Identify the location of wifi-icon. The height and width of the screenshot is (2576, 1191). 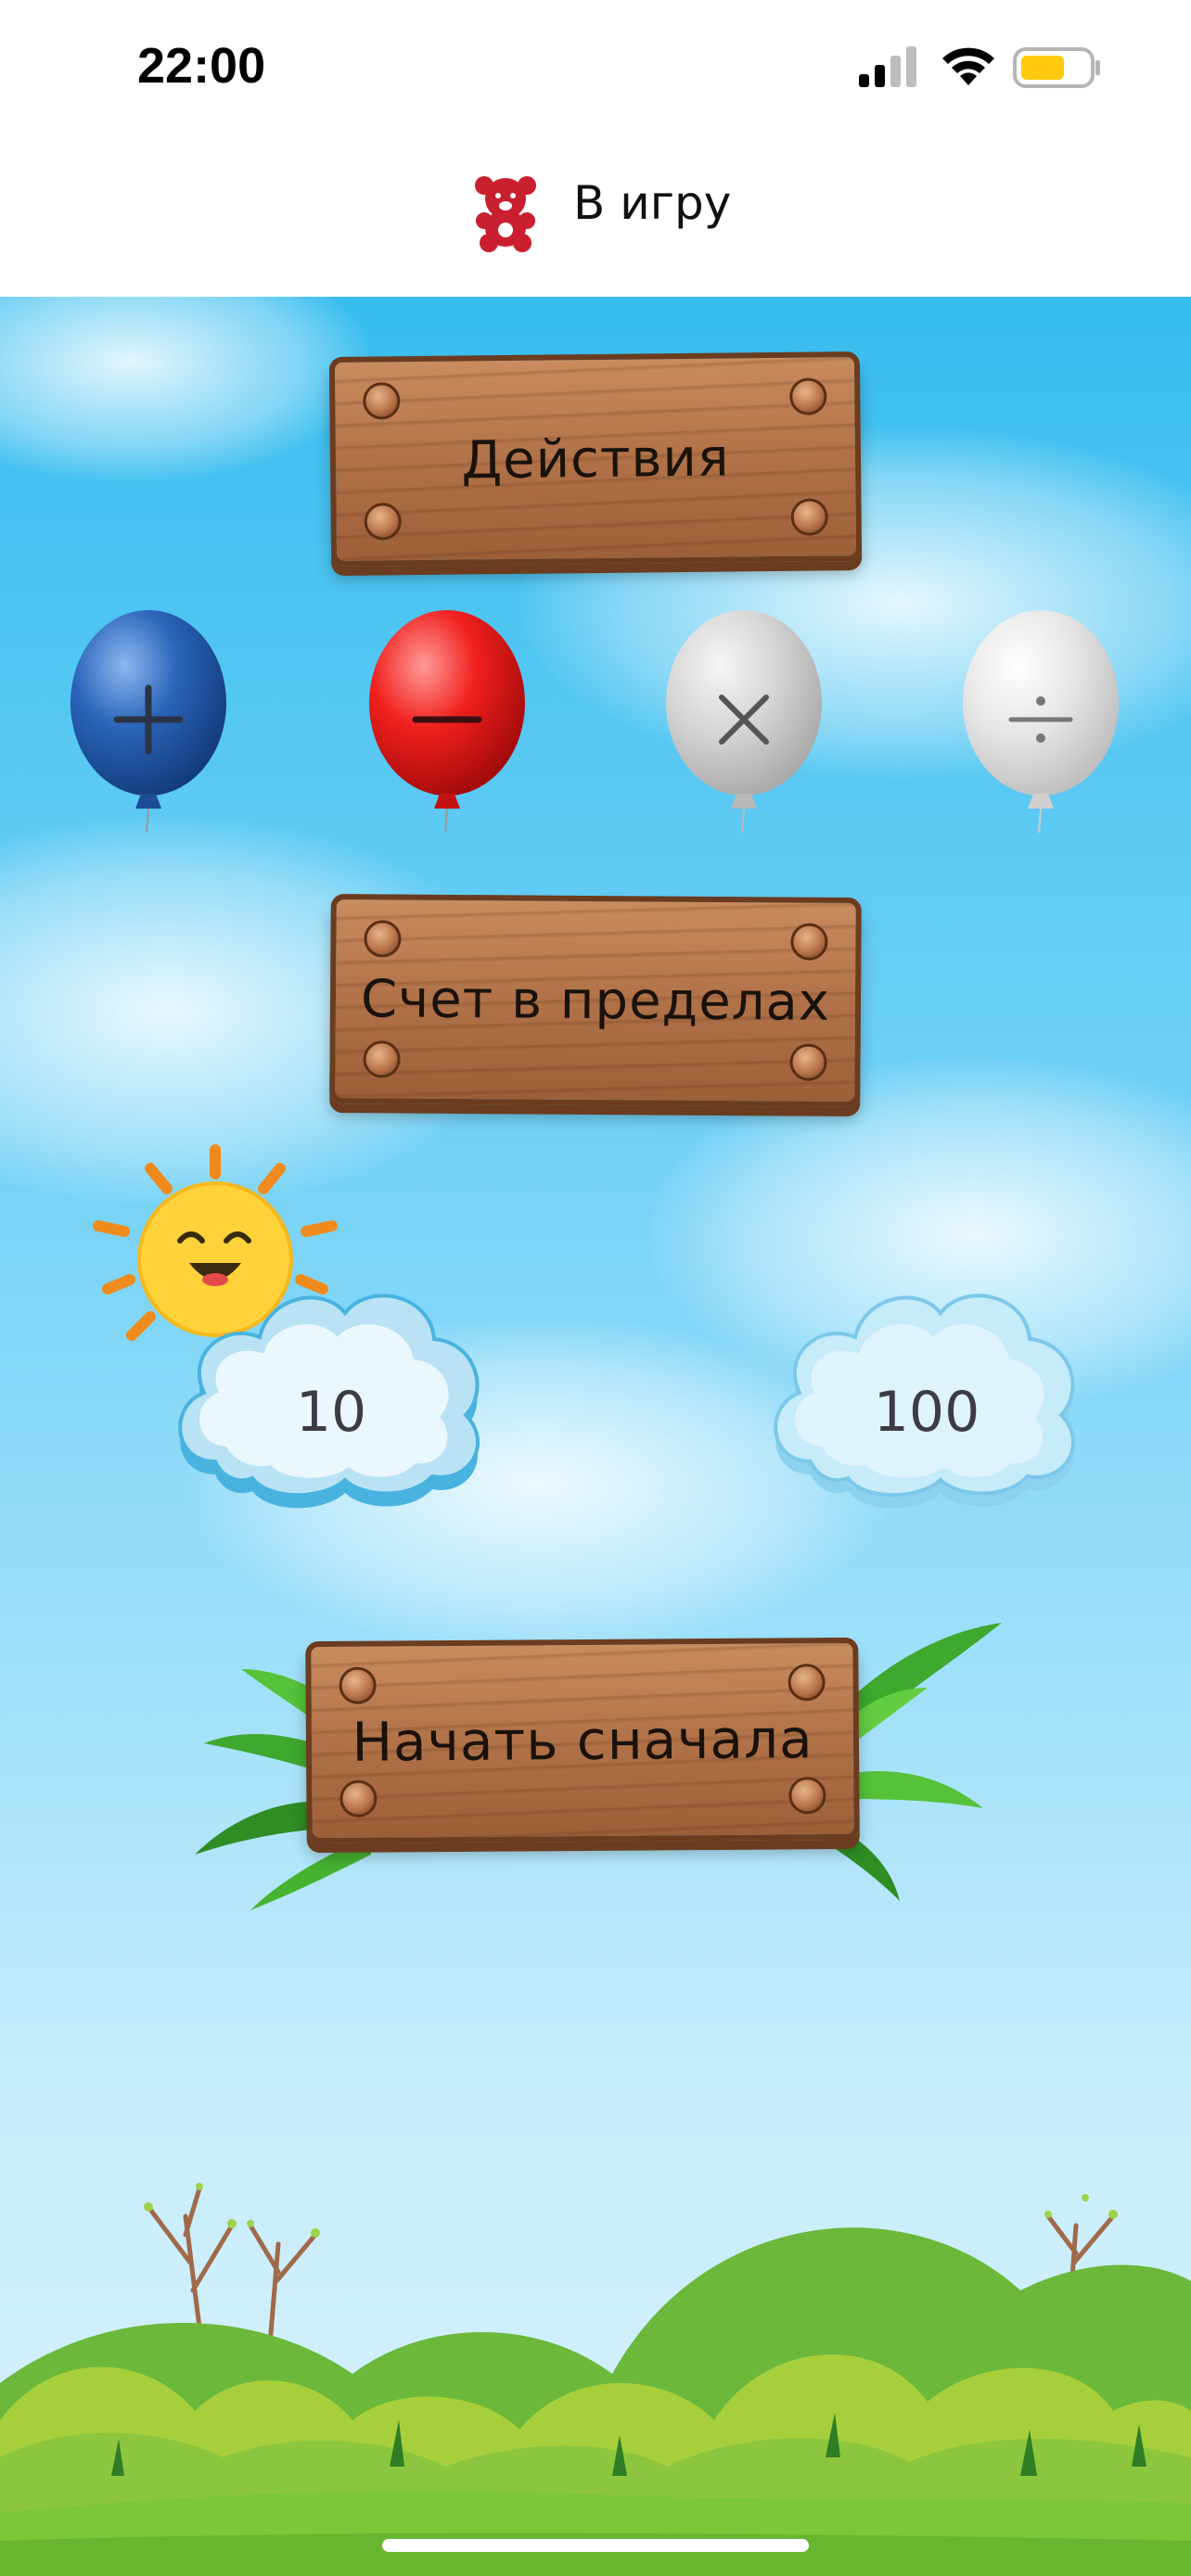
(968, 66).